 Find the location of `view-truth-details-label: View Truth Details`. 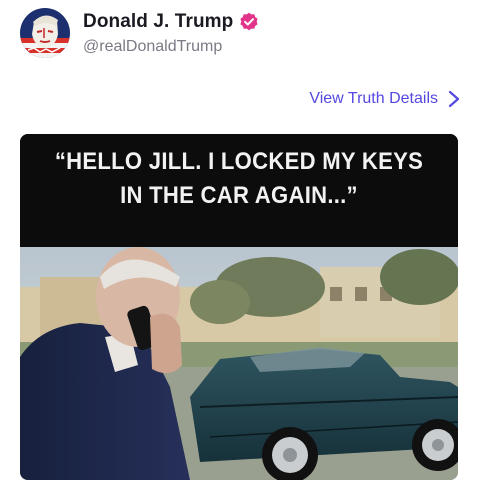

view-truth-details-label: View Truth Details is located at coordinates (373, 98).